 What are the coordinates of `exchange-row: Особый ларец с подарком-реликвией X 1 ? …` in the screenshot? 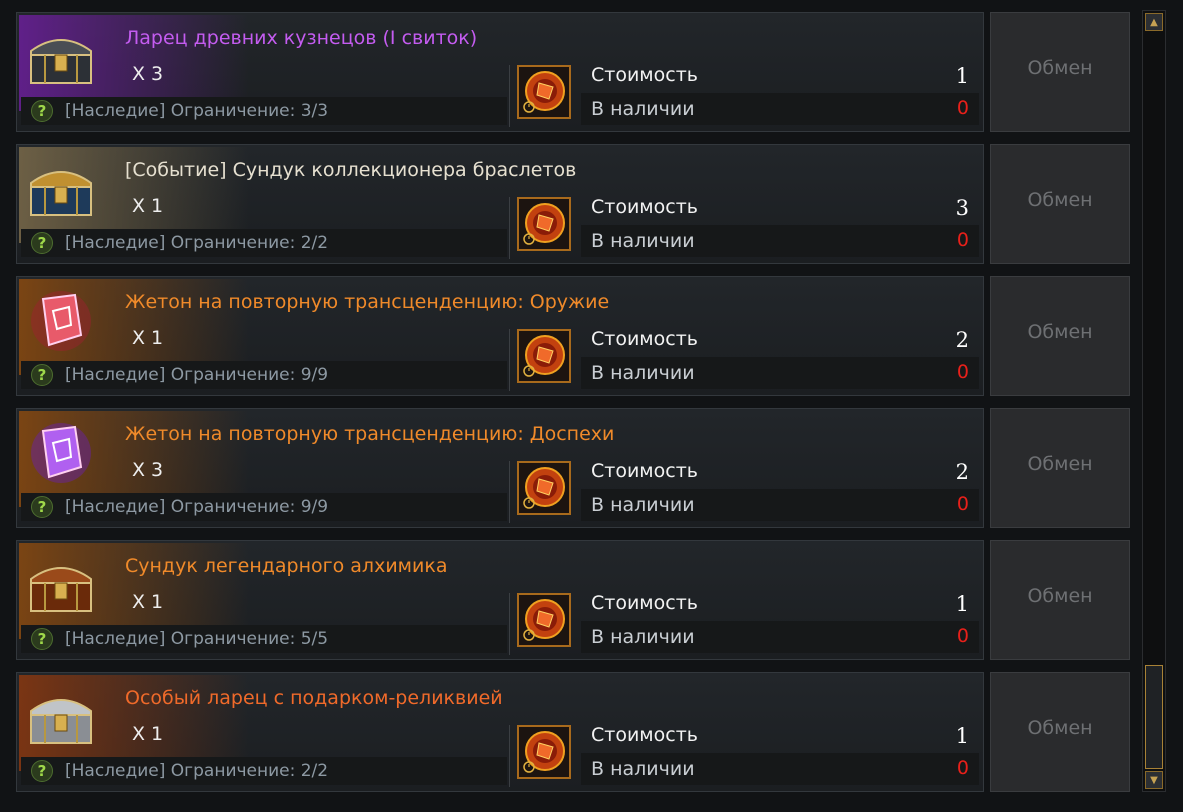 It's located at (576, 732).